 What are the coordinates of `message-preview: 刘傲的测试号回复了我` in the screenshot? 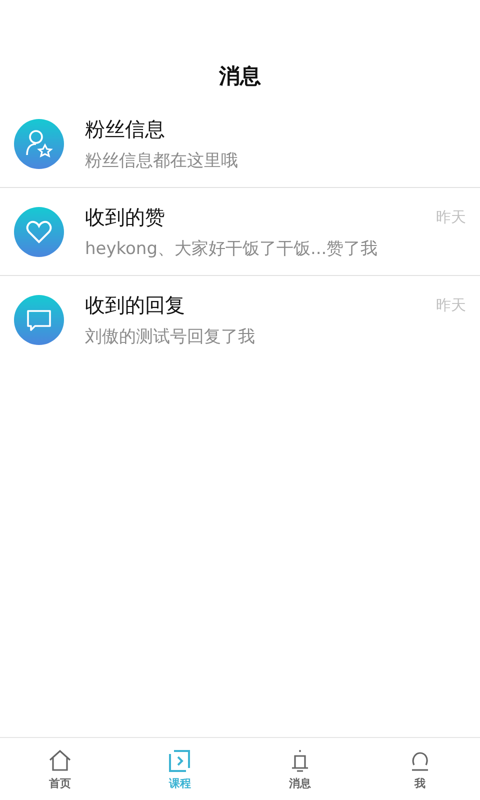 It's located at (170, 337).